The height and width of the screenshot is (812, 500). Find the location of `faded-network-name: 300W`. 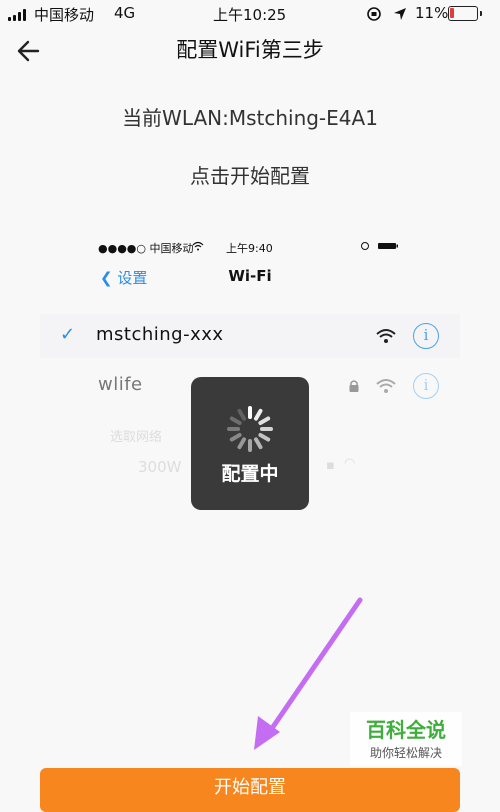

faded-network-name: 300W is located at coordinates (160, 467).